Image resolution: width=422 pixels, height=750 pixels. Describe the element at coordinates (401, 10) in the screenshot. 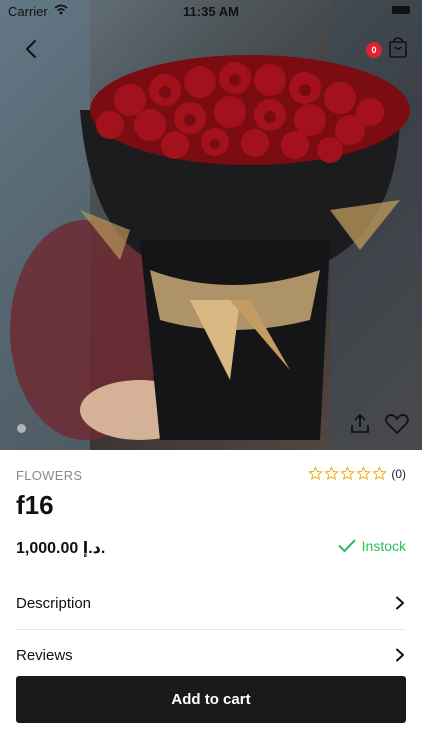

I see `battery-icon` at that location.